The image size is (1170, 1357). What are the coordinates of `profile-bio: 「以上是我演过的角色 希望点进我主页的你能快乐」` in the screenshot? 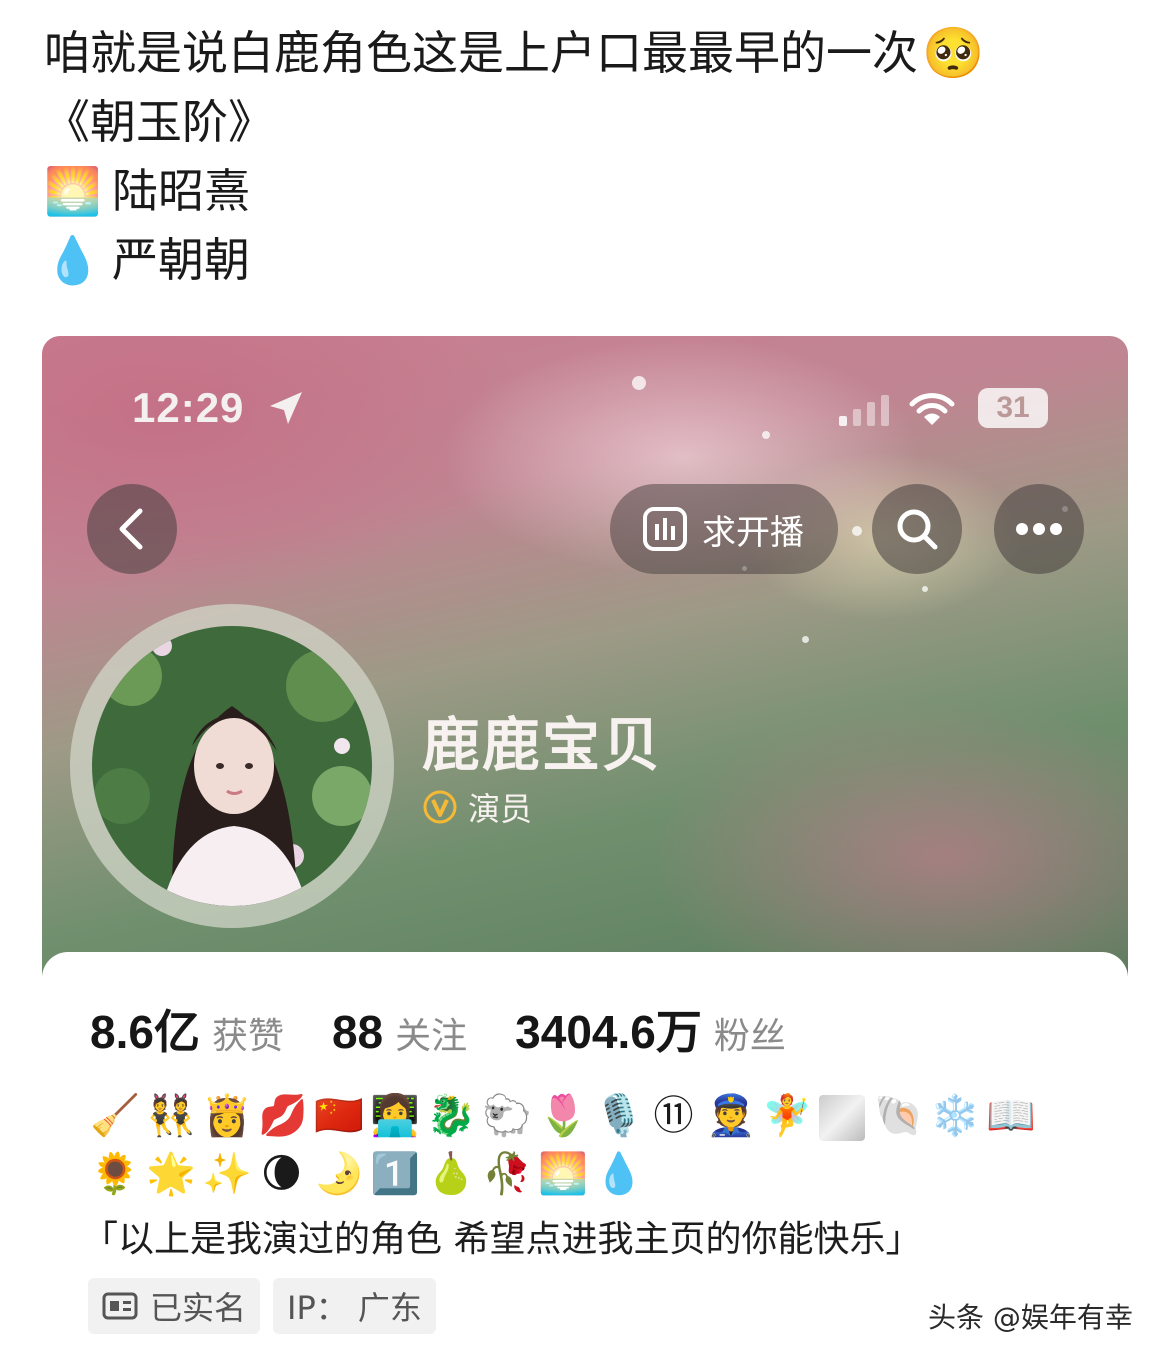 It's located at (502, 1239).